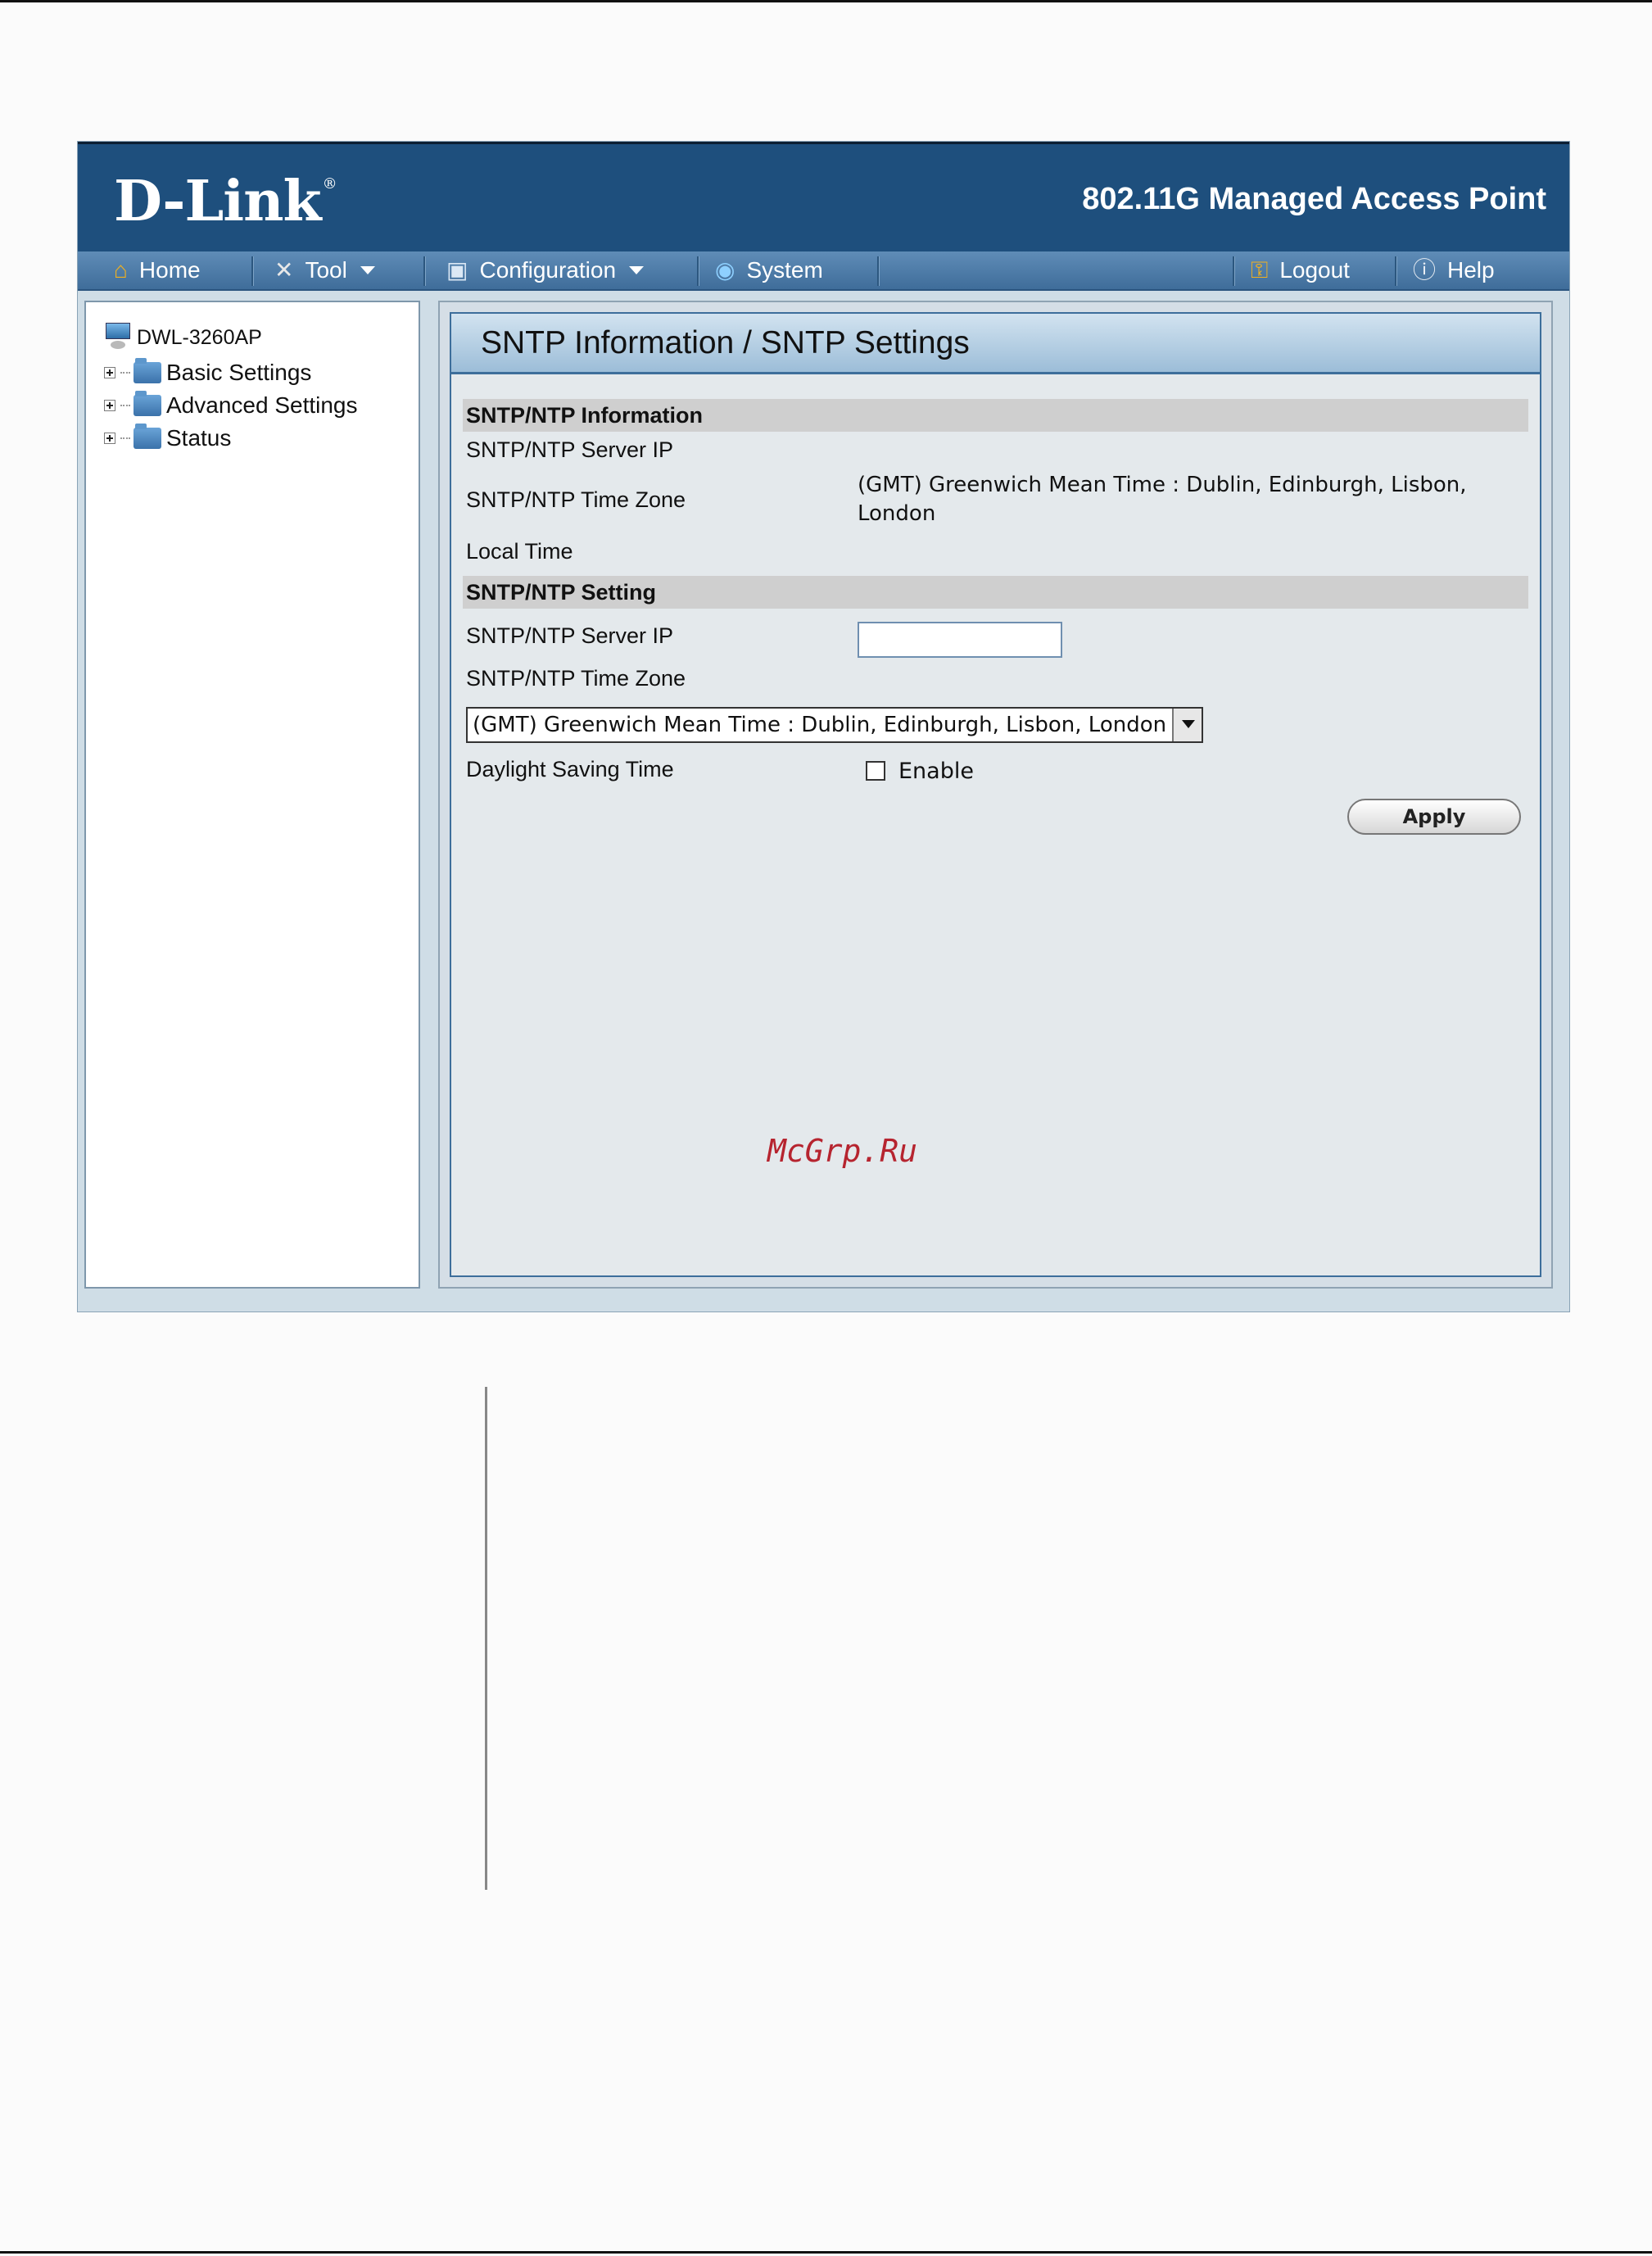 The width and height of the screenshot is (1652, 2256). Describe the element at coordinates (225, 201) in the screenshot. I see `dlink-logo: D-Link ®` at that location.